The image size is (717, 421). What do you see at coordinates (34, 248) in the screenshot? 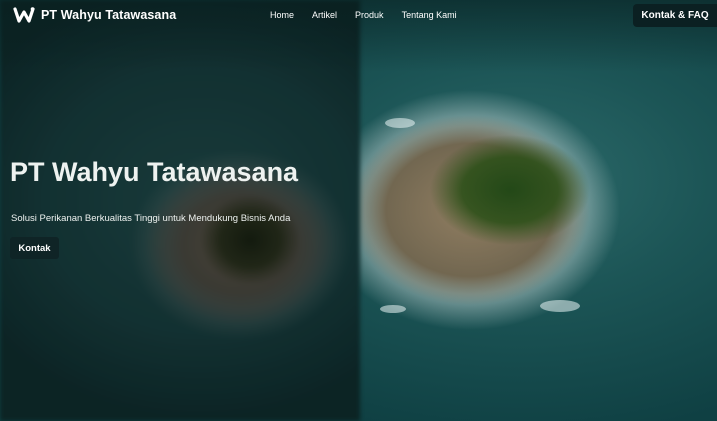
I see `contact-button: Kontak` at bounding box center [34, 248].